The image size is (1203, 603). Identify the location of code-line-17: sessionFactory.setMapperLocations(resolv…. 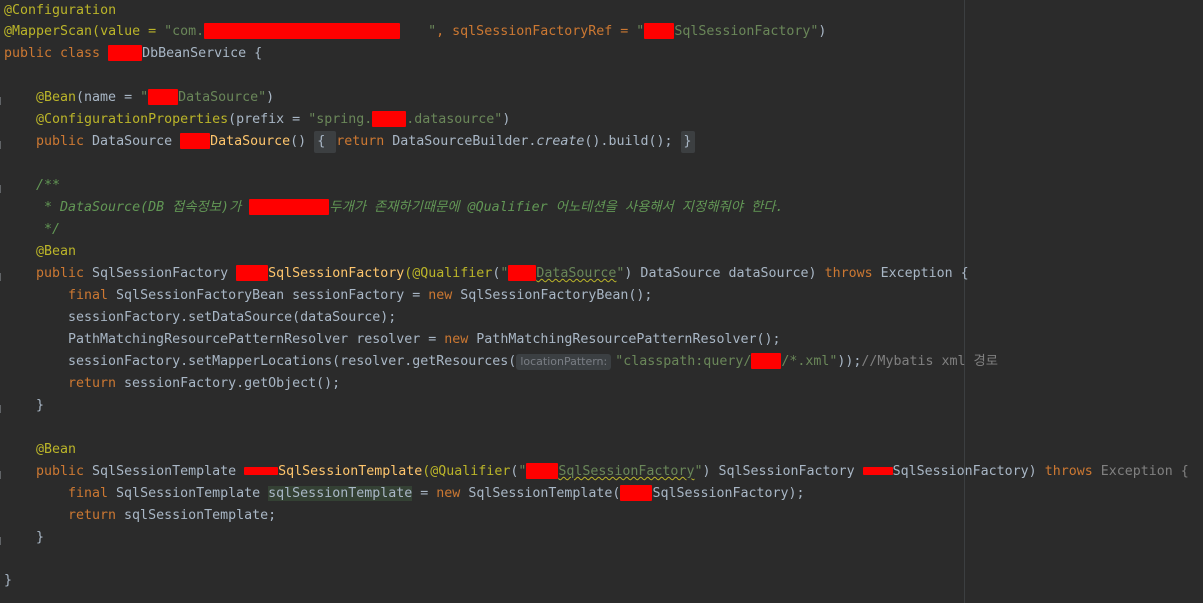
(533, 362).